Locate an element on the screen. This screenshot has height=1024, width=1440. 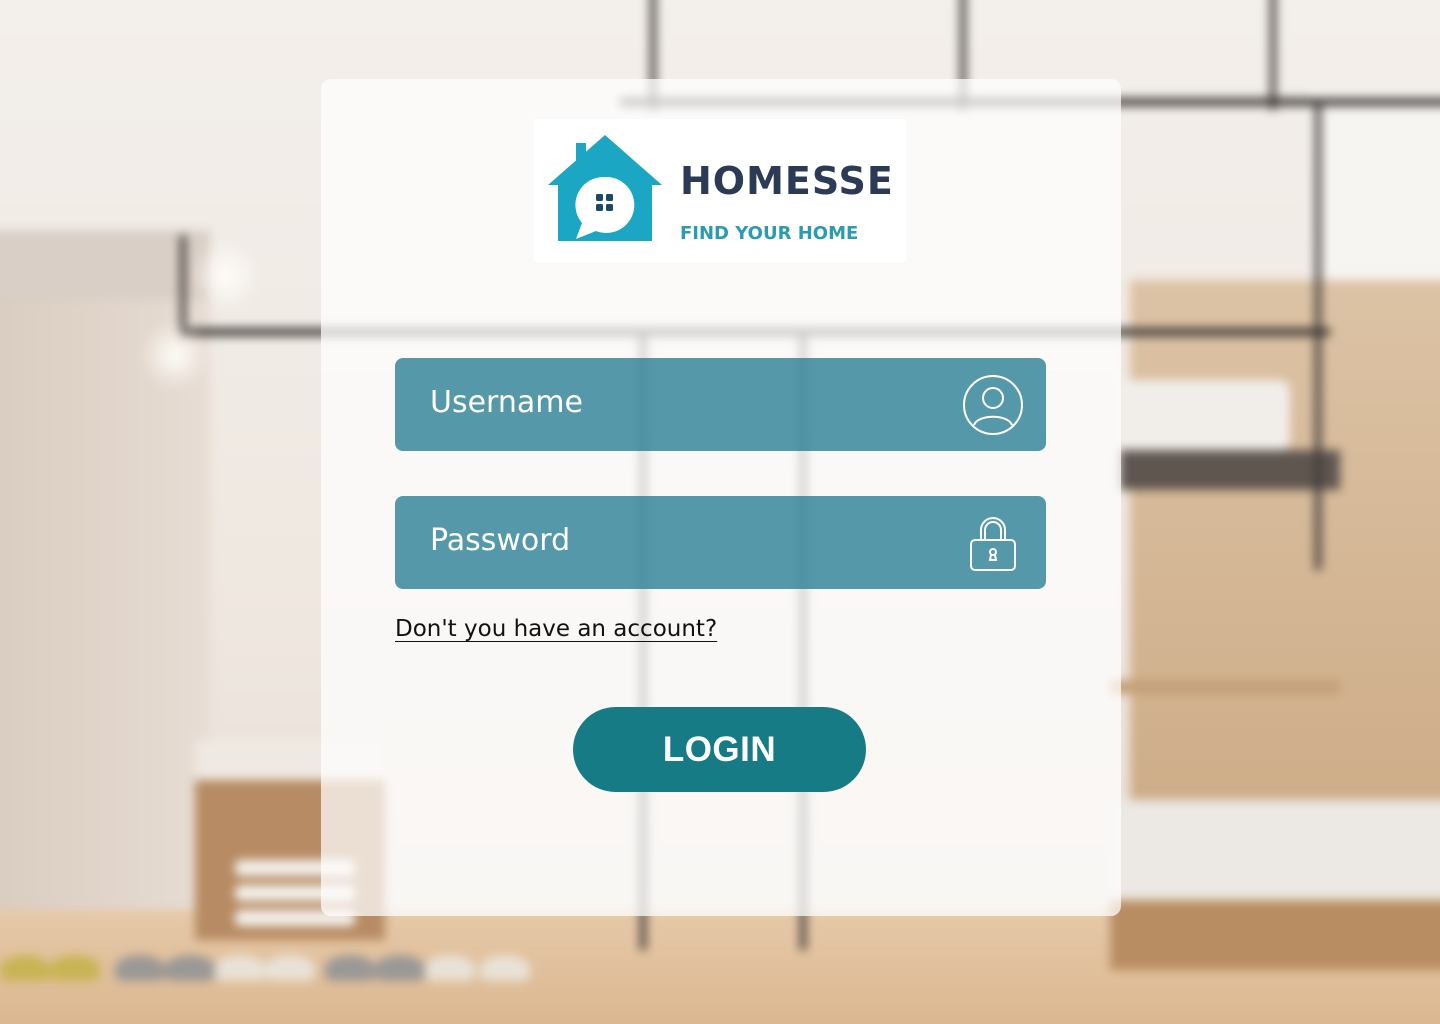
brand-logo: HOMESSE FIND YOUR HOME is located at coordinates (720, 190).